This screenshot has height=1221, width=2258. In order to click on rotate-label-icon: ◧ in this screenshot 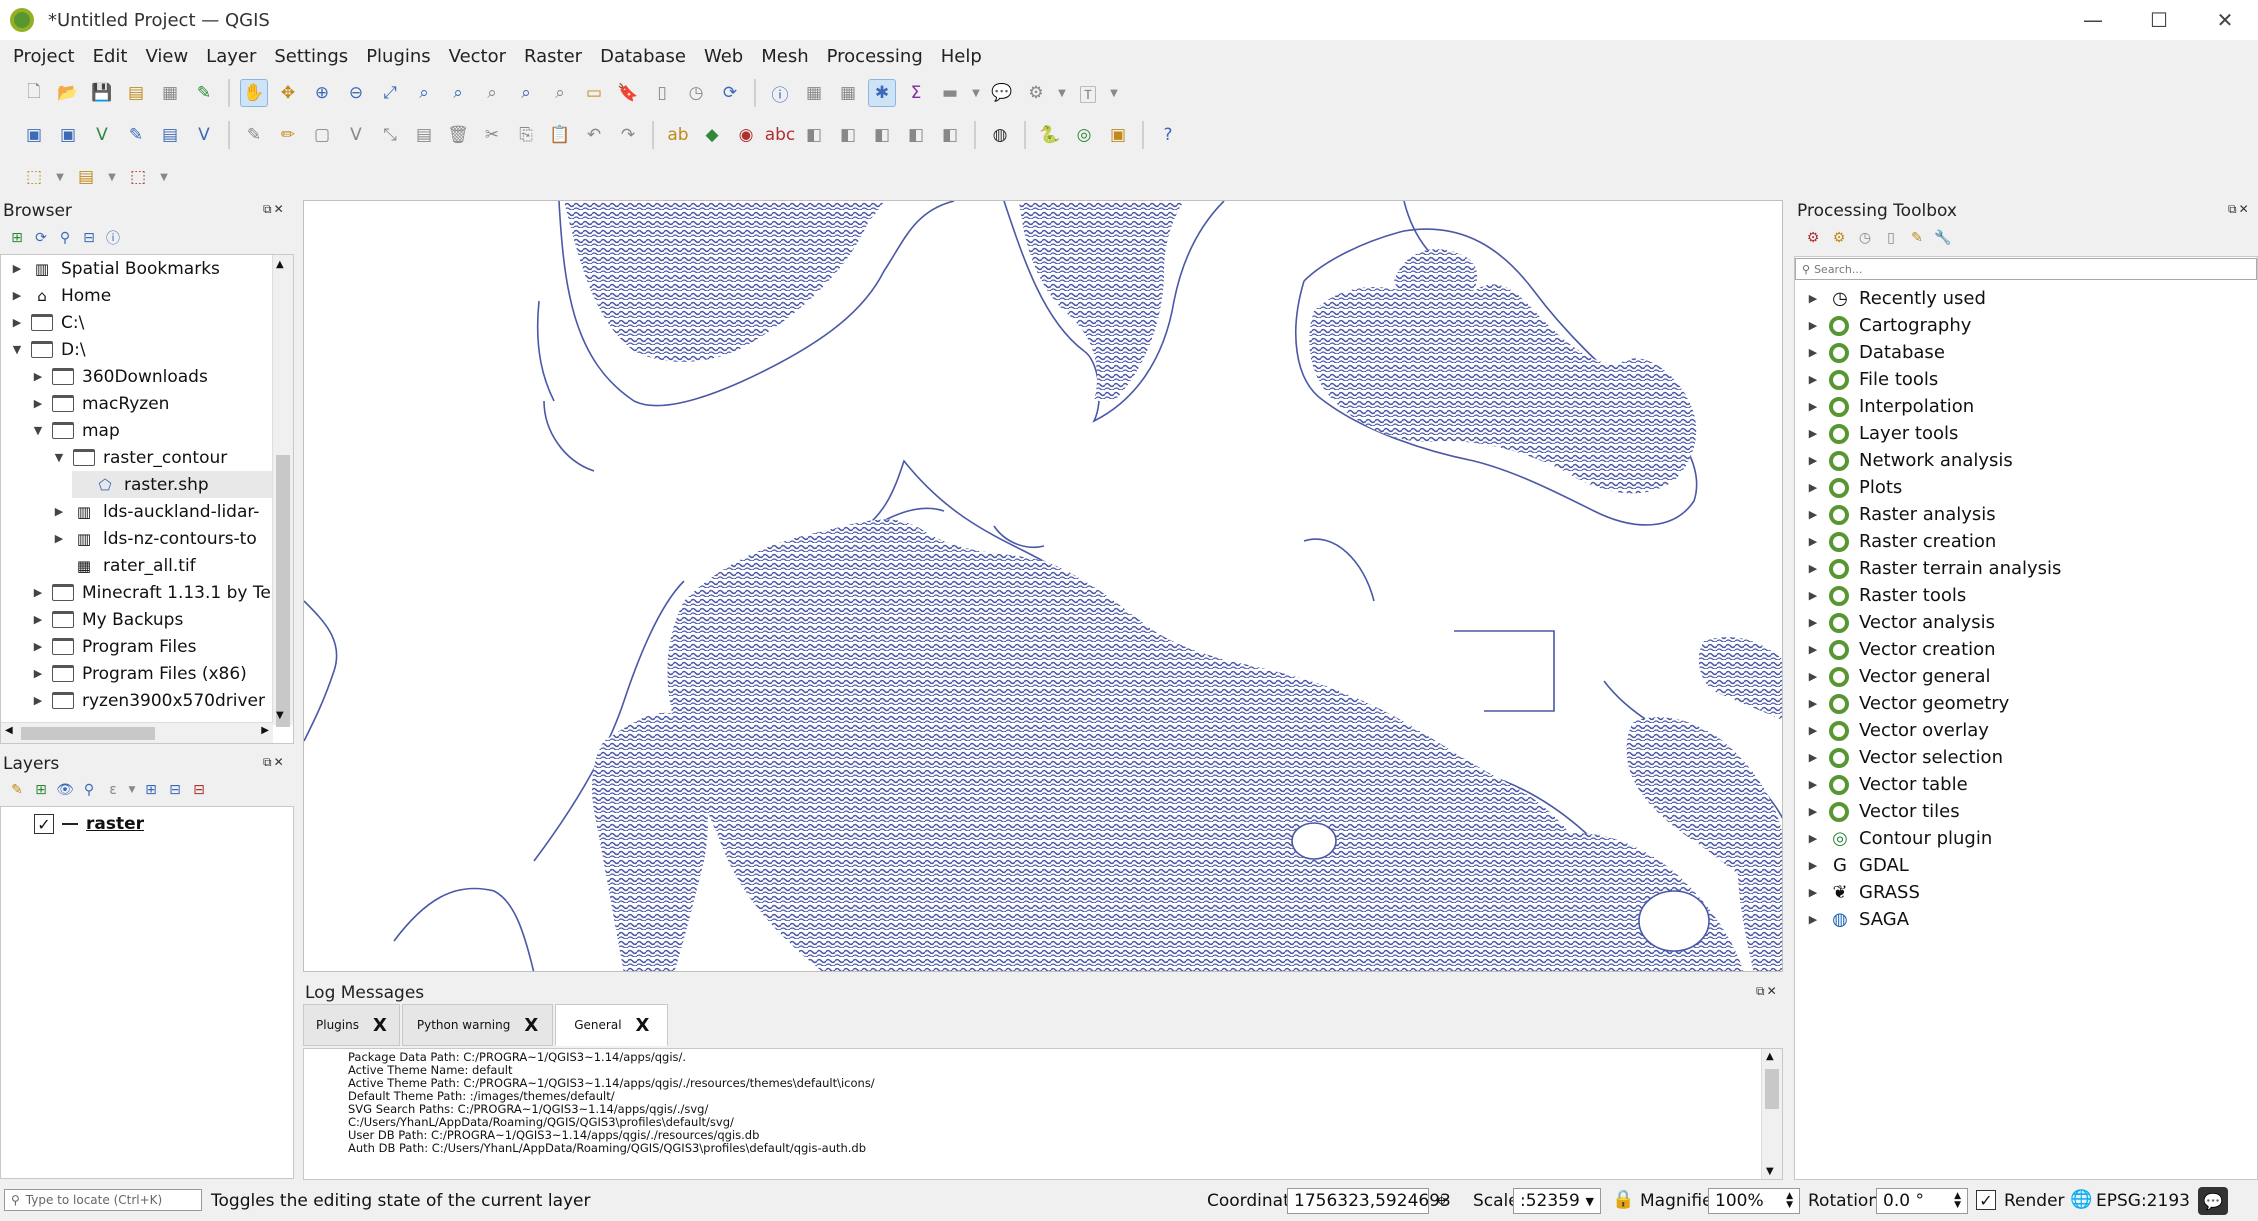, I will do `click(882, 135)`.